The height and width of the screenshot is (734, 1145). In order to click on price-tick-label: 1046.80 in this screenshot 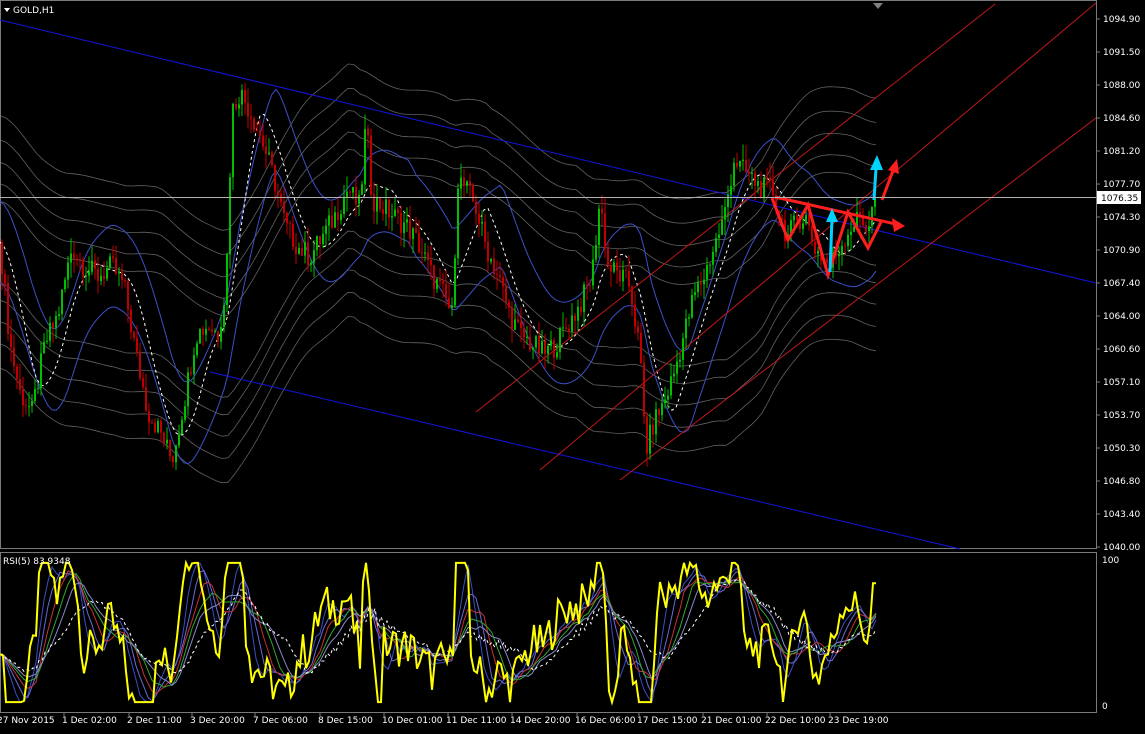, I will do `click(1121, 482)`.